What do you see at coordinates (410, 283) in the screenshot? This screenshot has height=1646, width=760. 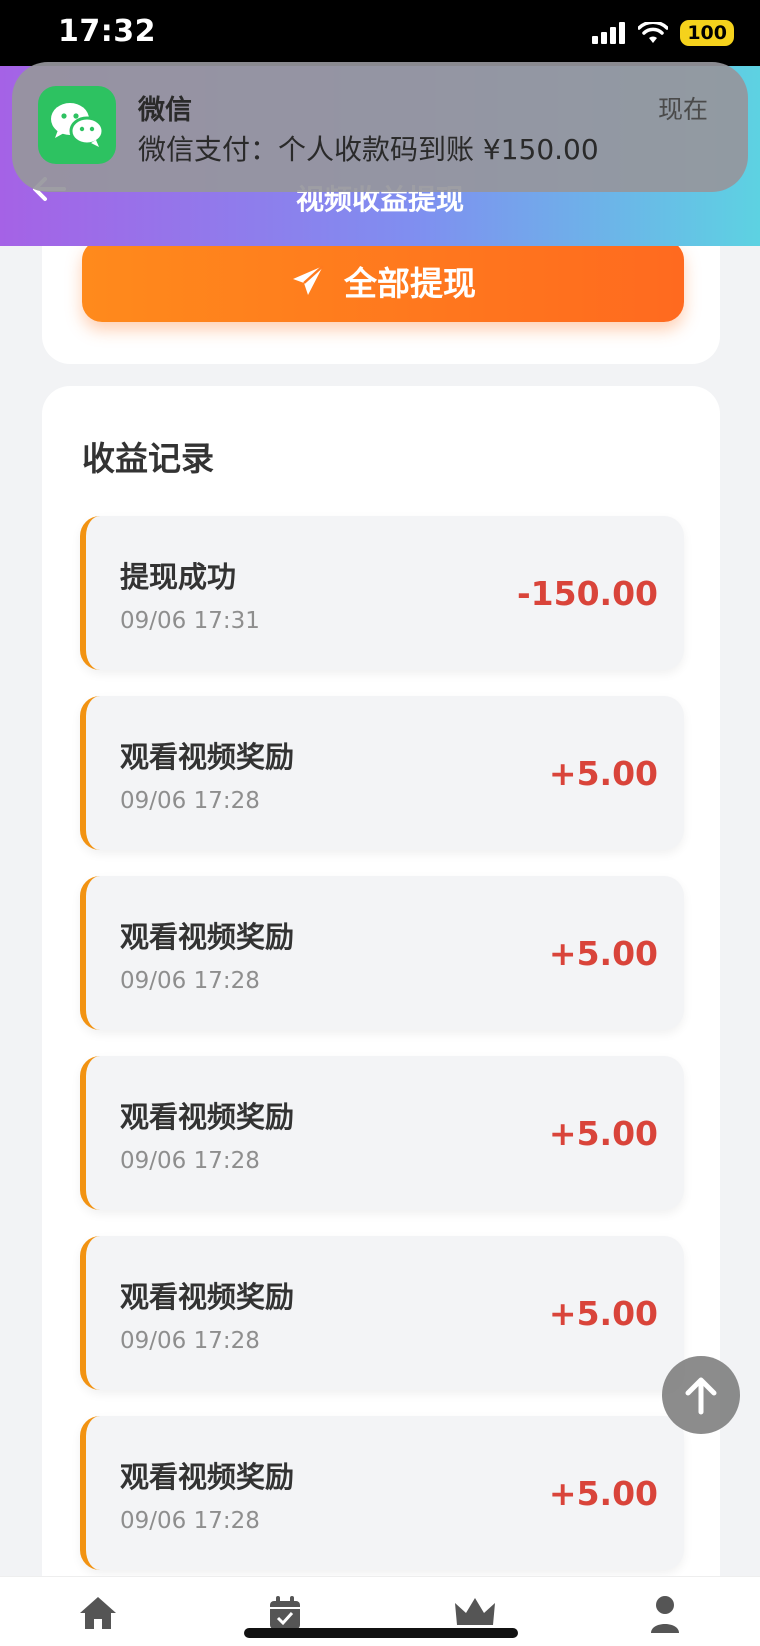 I see `withdraw-all-label: 全部提现` at bounding box center [410, 283].